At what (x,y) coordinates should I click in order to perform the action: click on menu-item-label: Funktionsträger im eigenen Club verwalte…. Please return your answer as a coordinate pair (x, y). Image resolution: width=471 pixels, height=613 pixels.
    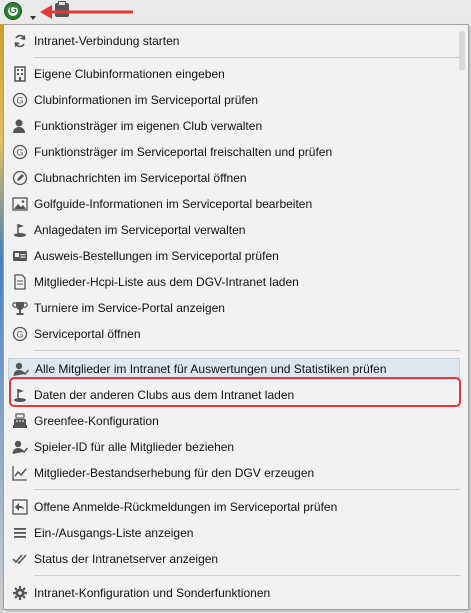
    Looking at the image, I should click on (148, 126).